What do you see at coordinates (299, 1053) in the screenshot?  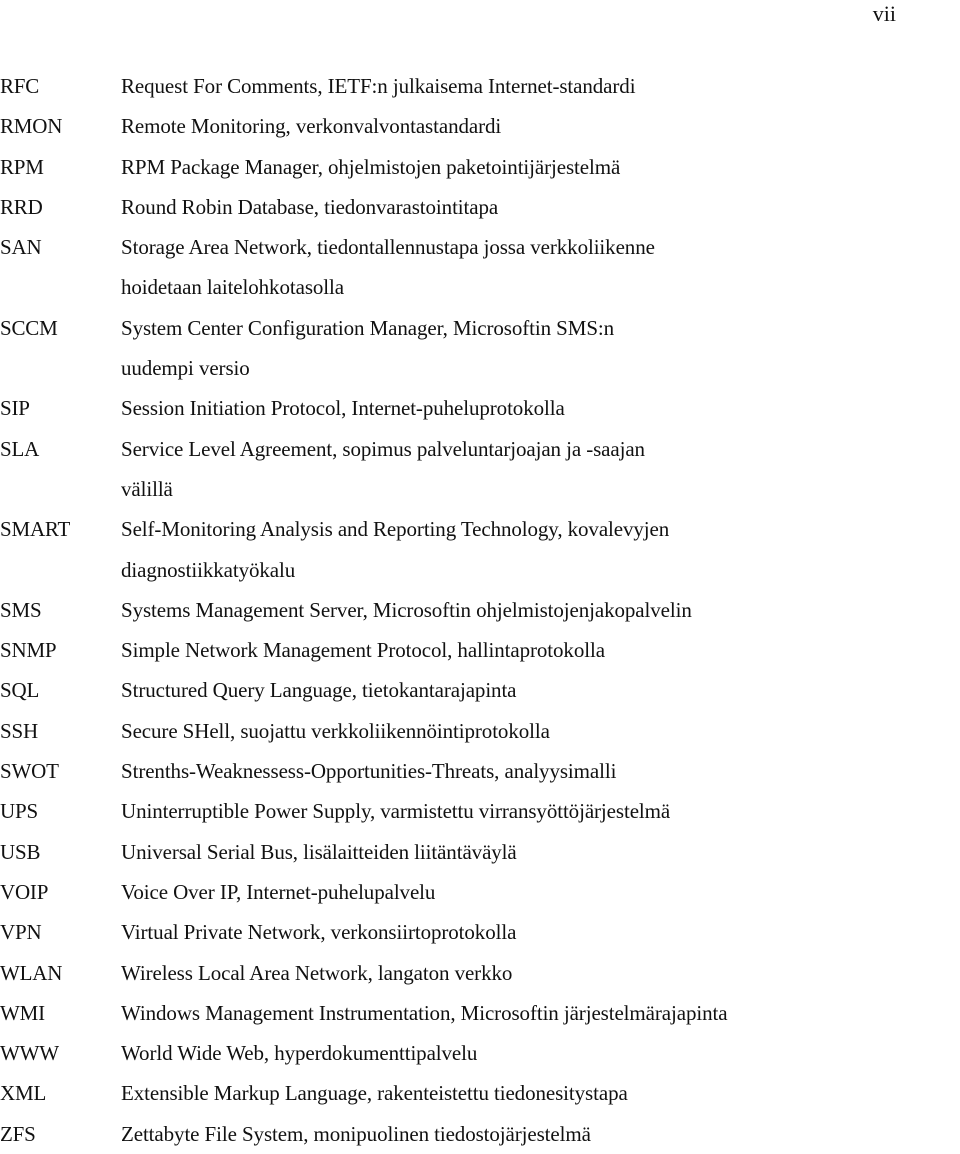 I see `definition-line: World Wide Web, hyperdokumenttipalvelu` at bounding box center [299, 1053].